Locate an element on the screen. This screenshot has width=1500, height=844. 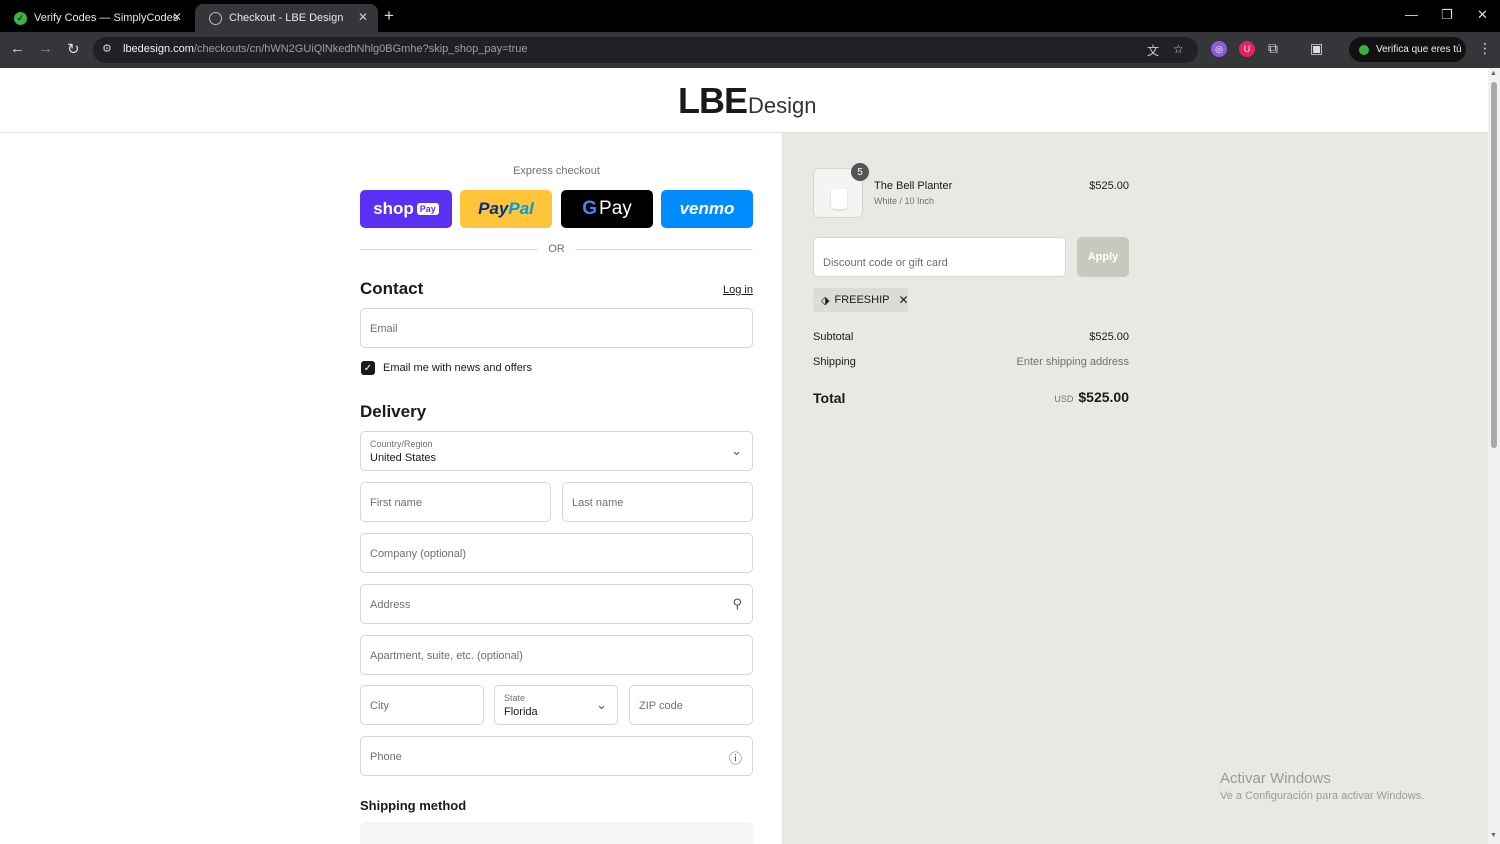
last-name-field: Last name is located at coordinates (657, 502).